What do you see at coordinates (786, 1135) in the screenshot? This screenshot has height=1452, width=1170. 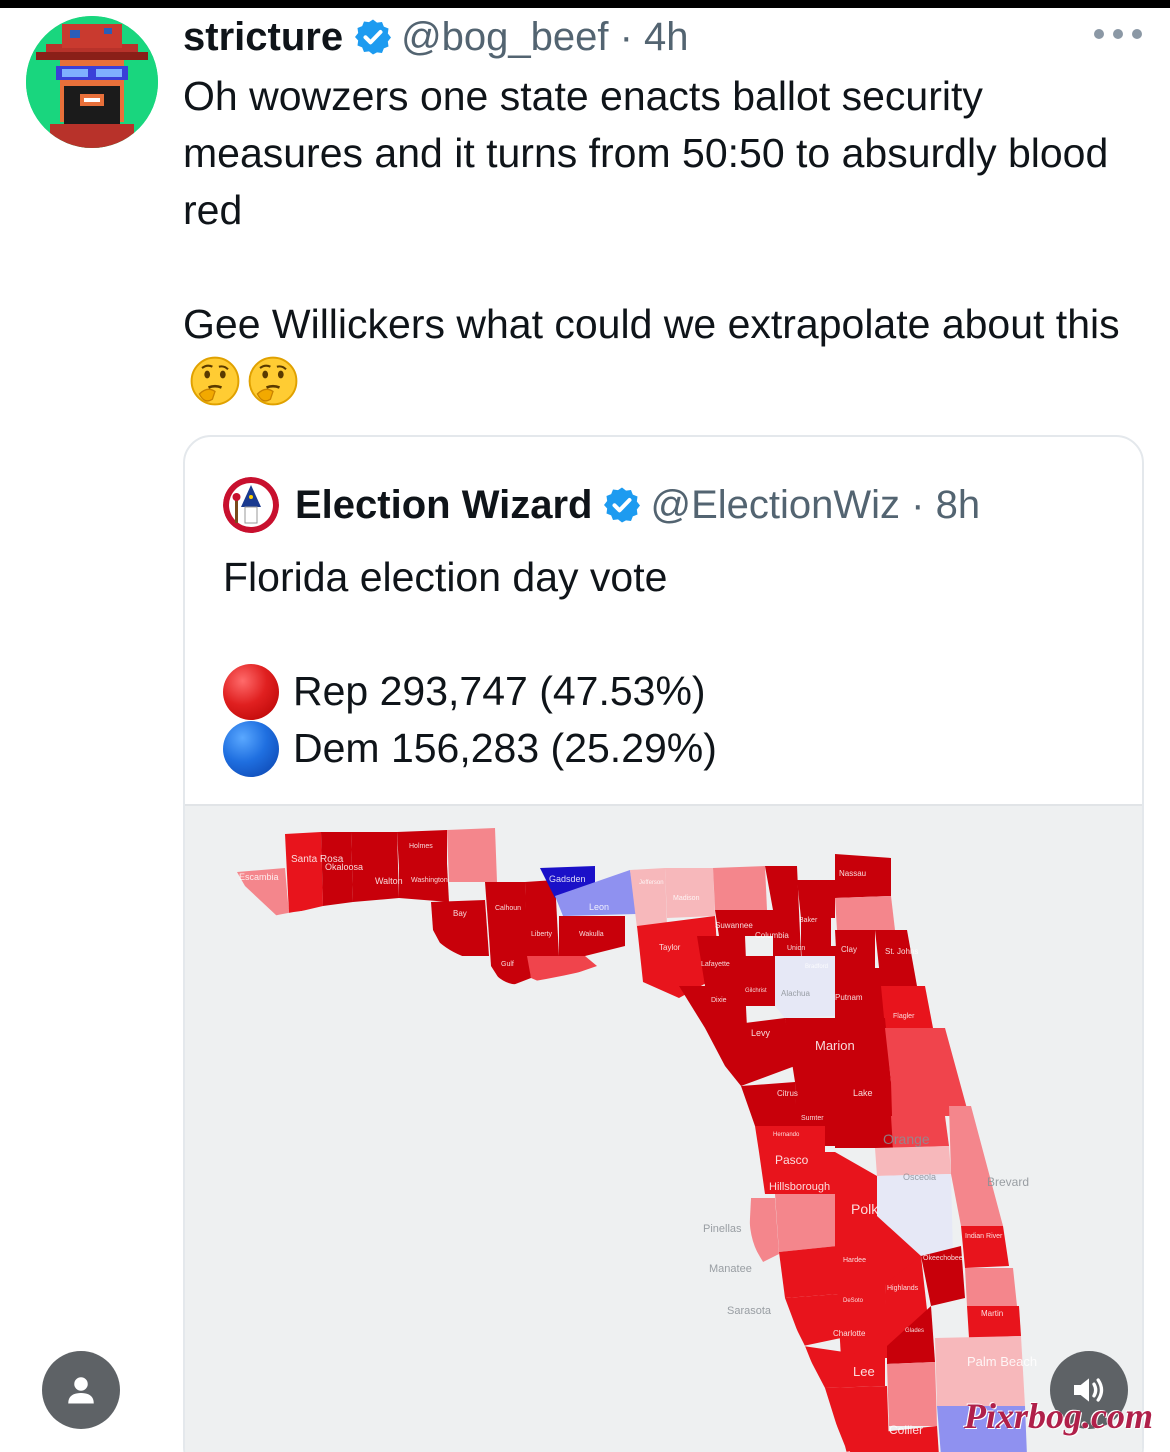 I see `label-hernando: Hernando` at bounding box center [786, 1135].